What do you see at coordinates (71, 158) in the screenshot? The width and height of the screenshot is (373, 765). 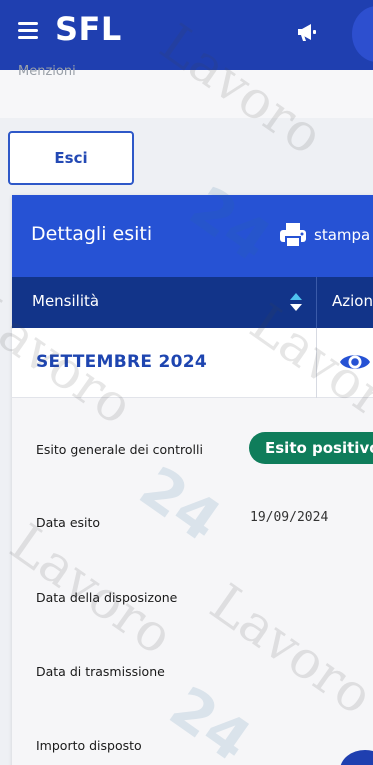 I see `esci-button: Esci` at bounding box center [71, 158].